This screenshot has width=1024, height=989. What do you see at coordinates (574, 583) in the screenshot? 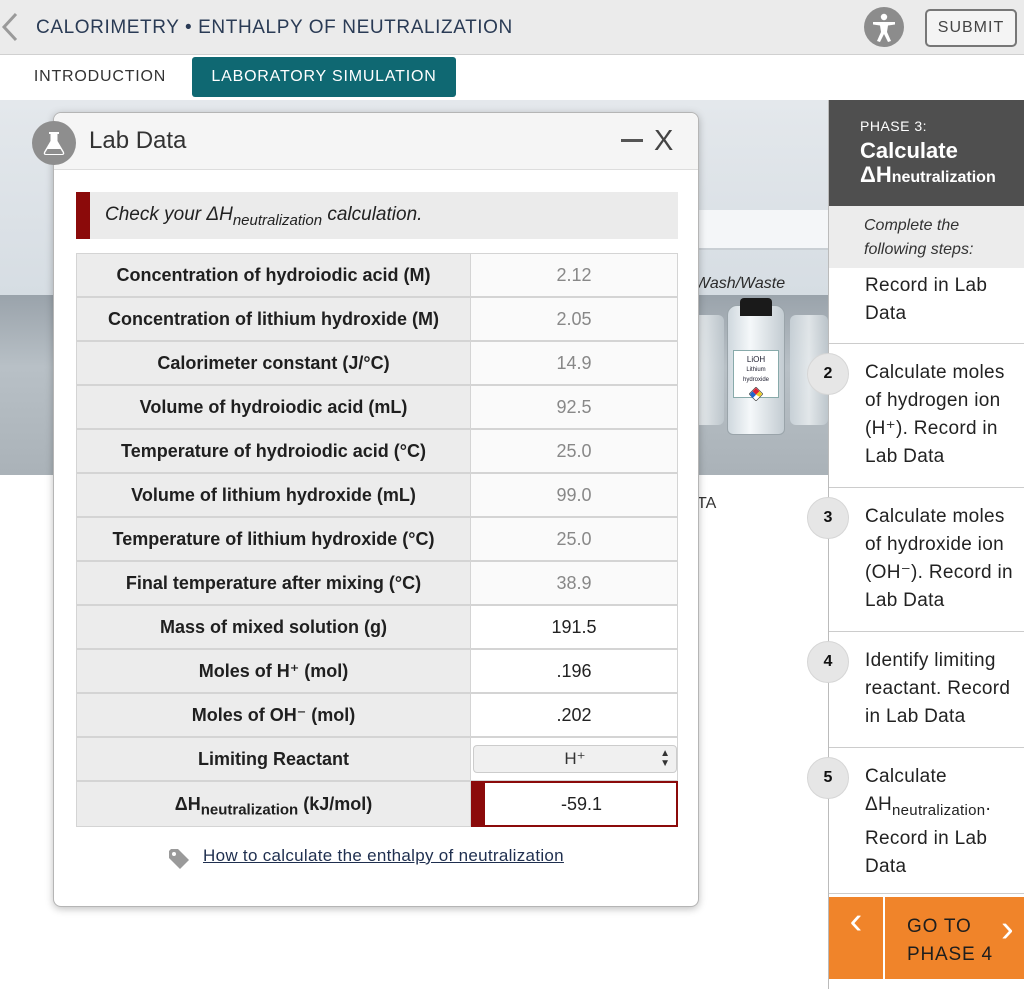
I see `row-value: 38.9` at bounding box center [574, 583].